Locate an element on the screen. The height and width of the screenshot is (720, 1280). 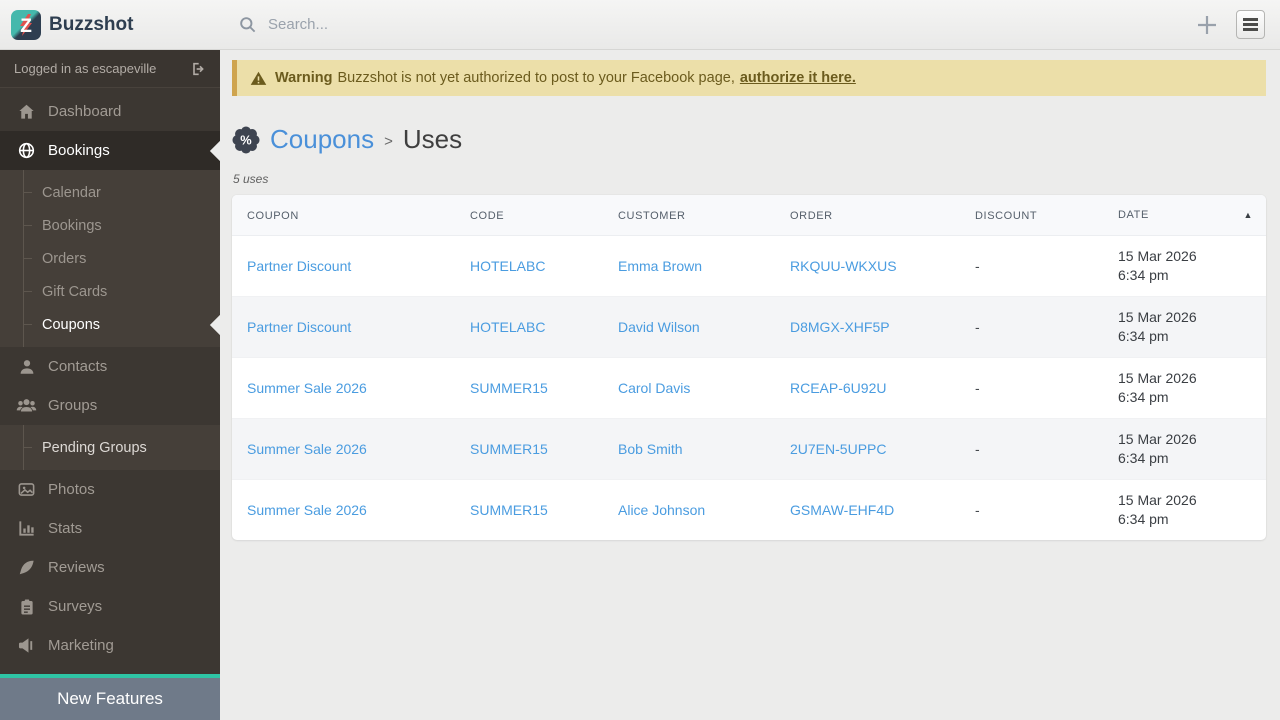
percent-badge-icon: % is located at coordinates (246, 139).